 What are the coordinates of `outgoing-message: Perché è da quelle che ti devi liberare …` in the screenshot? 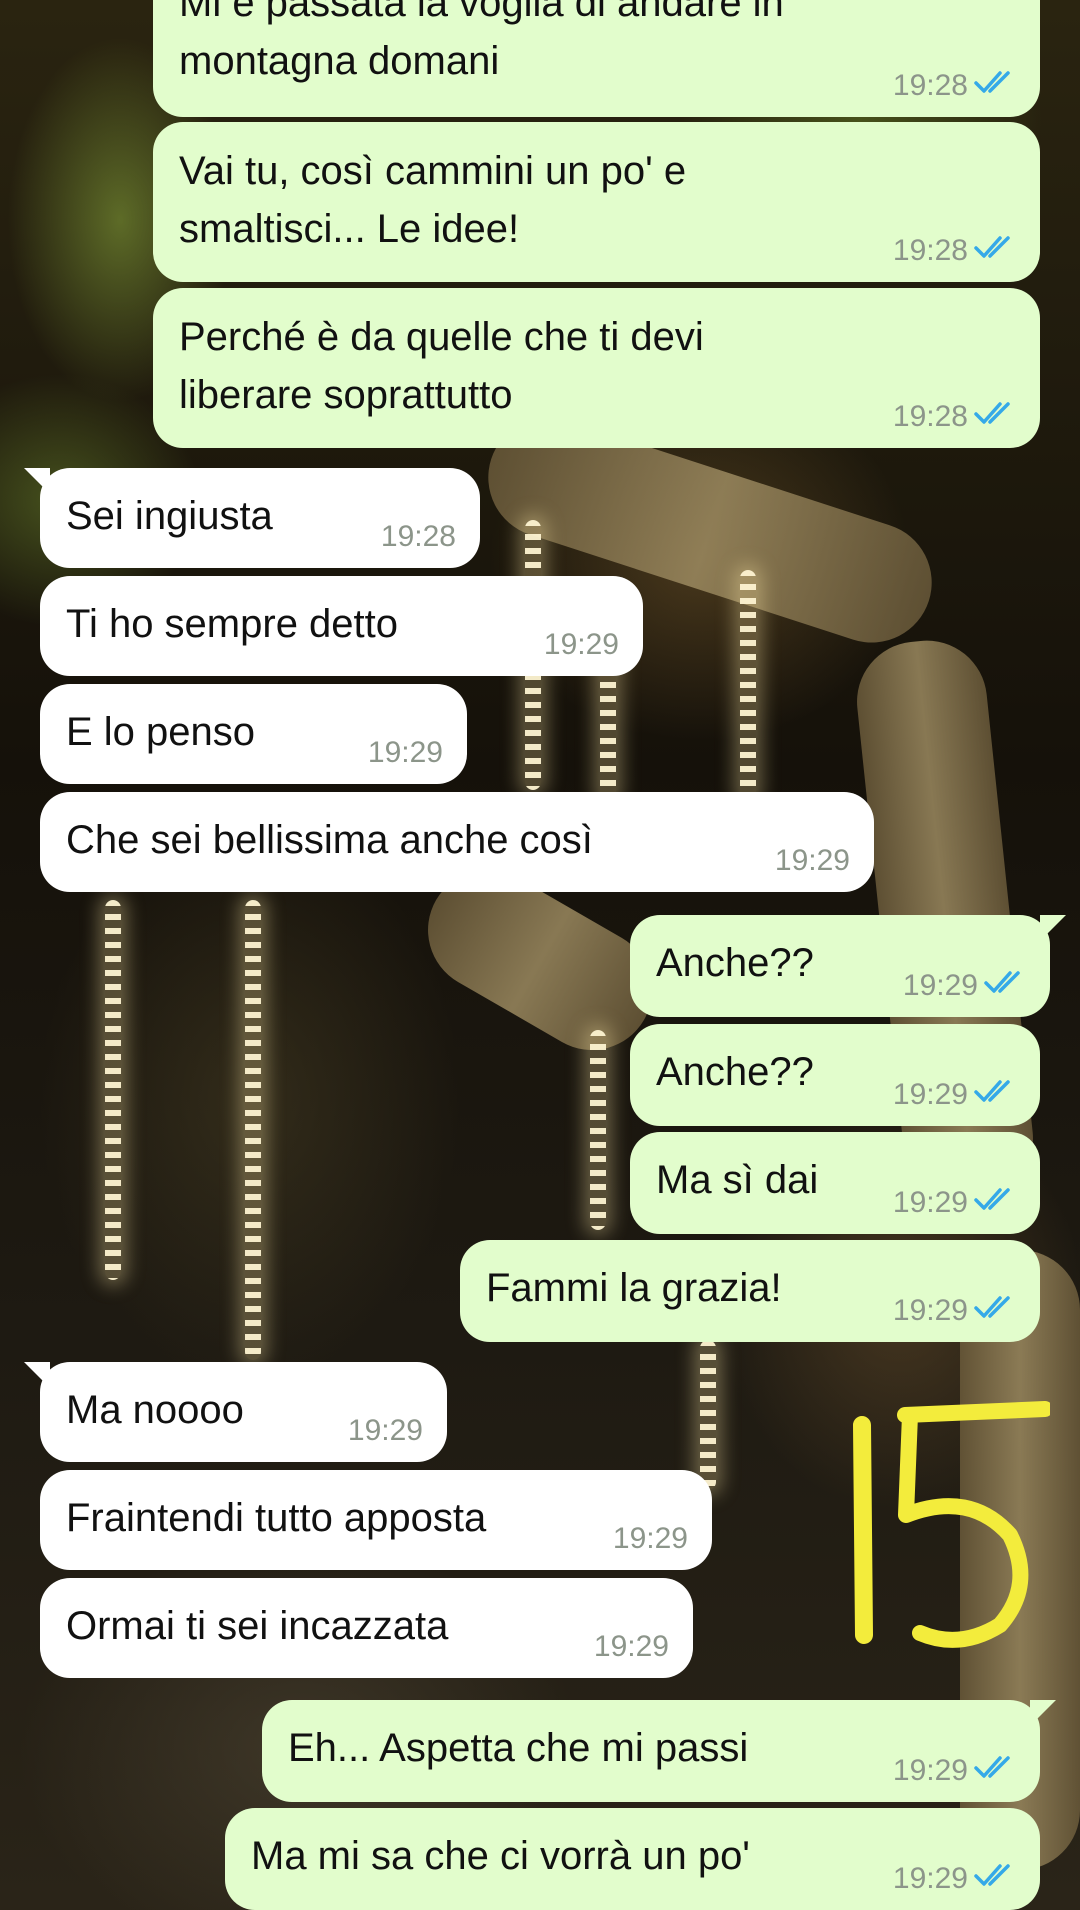 It's located at (596, 368).